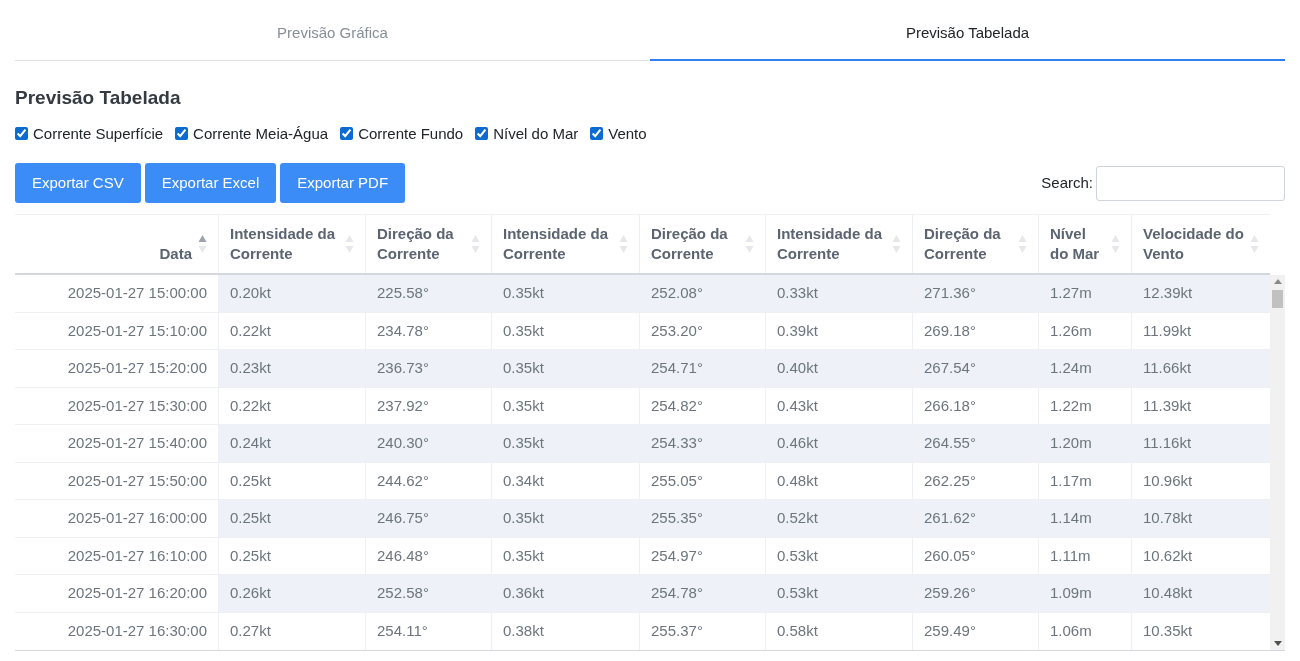 The image size is (1300, 661). I want to click on export-button: Exportar CSV, so click(78, 183).